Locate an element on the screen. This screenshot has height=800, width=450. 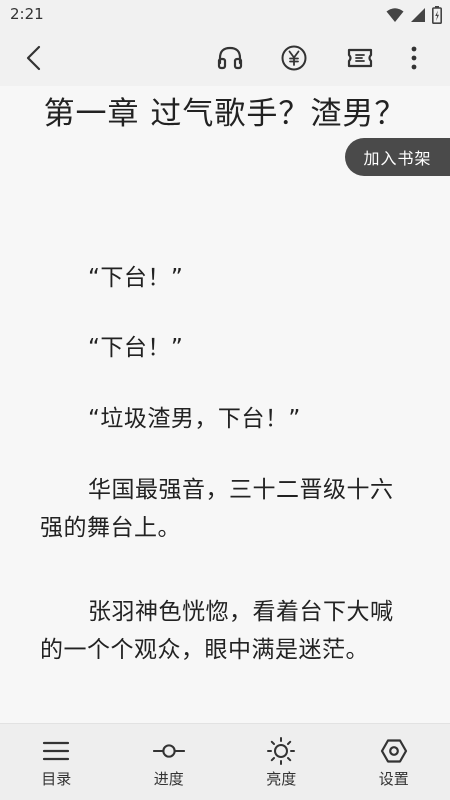
status-time: 2:21 is located at coordinates (27, 14).